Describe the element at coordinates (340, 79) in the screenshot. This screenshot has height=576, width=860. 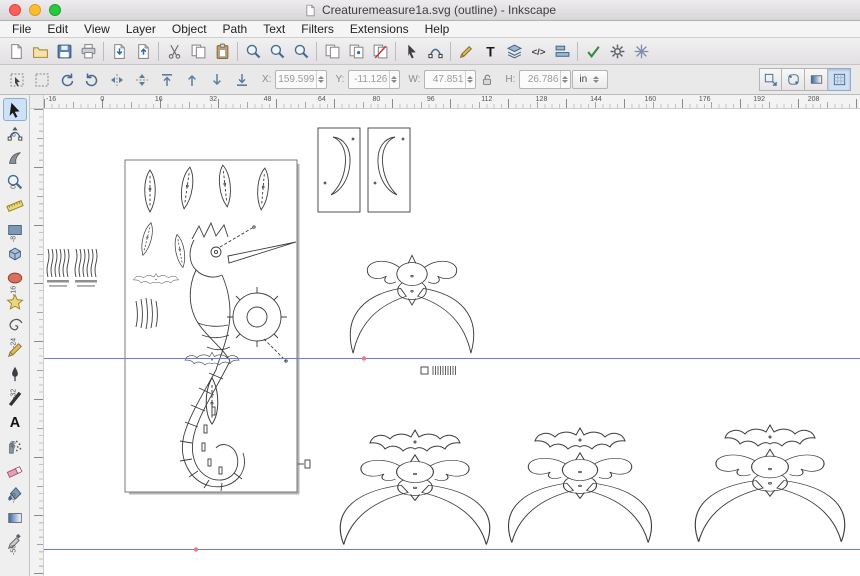
I see `y-label: Y:` at that location.